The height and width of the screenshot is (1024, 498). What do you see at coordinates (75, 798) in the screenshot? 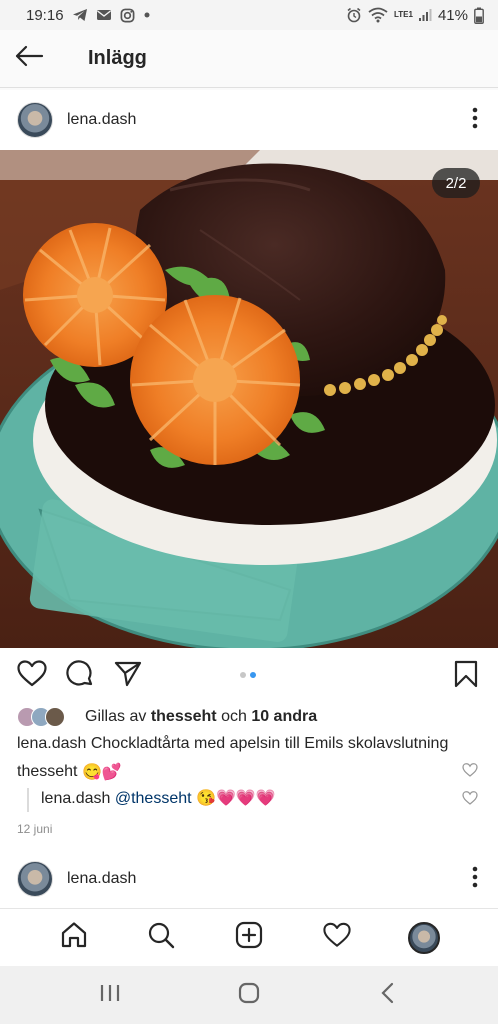
I see `reply-username: lena.dash` at bounding box center [75, 798].